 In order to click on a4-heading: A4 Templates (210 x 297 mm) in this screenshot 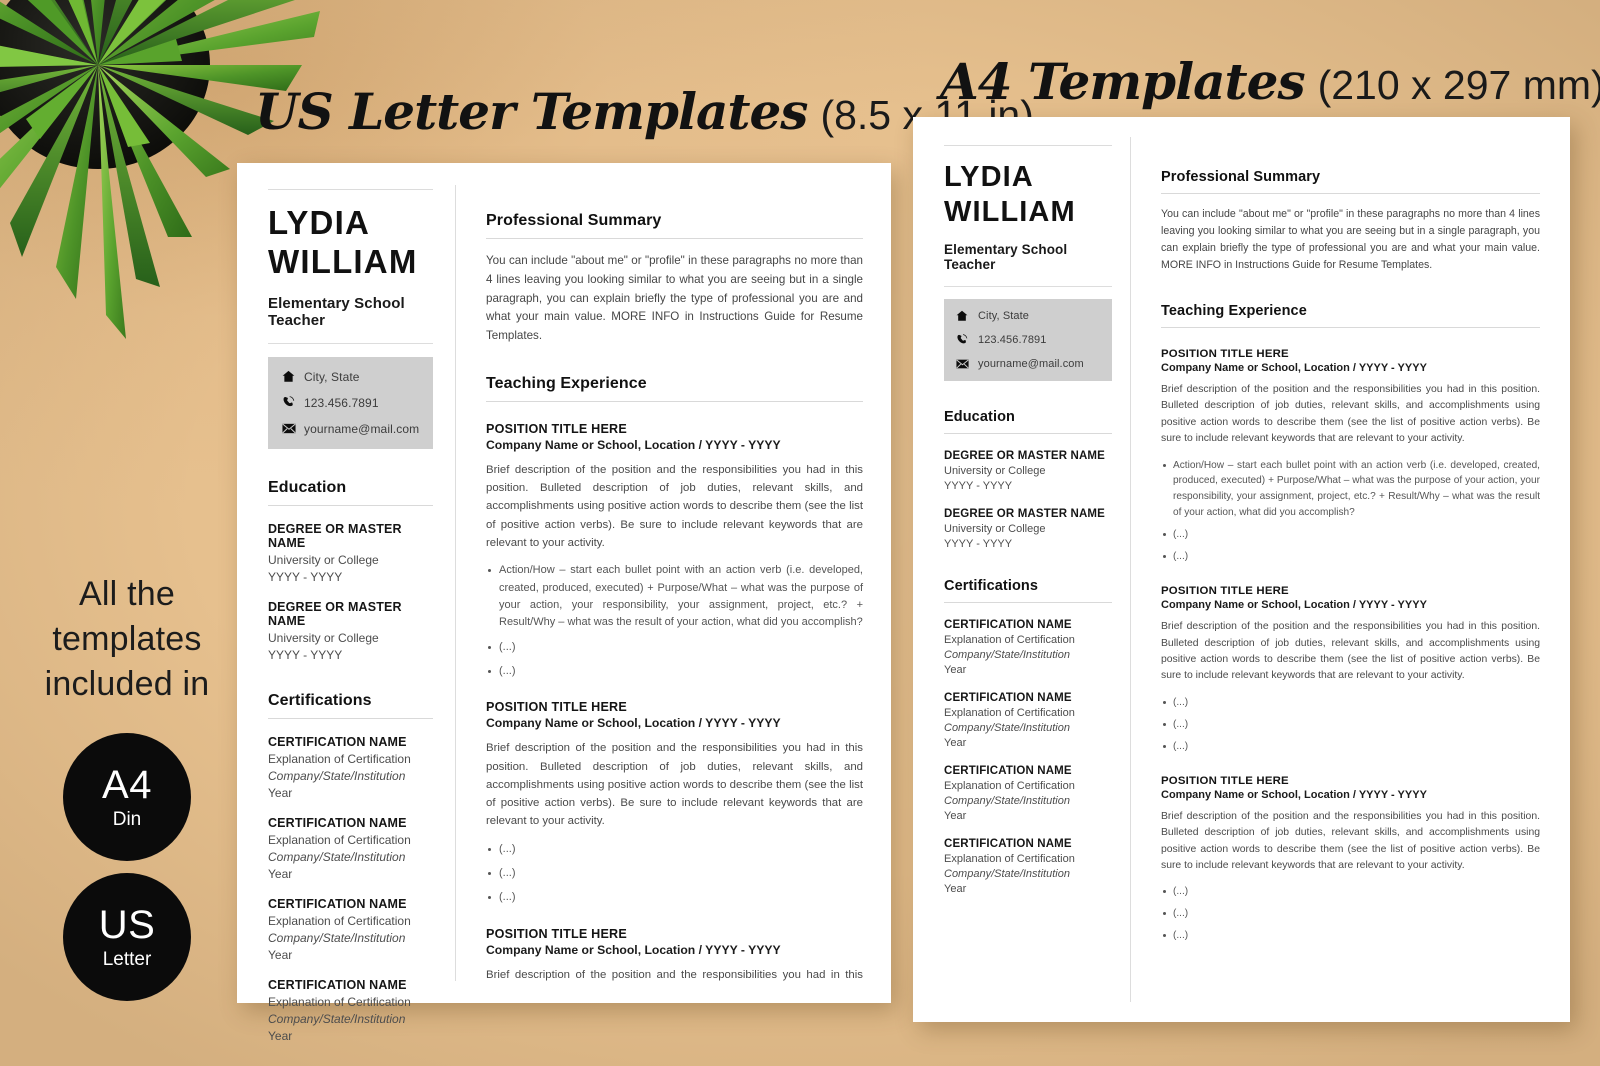, I will do `click(1270, 81)`.